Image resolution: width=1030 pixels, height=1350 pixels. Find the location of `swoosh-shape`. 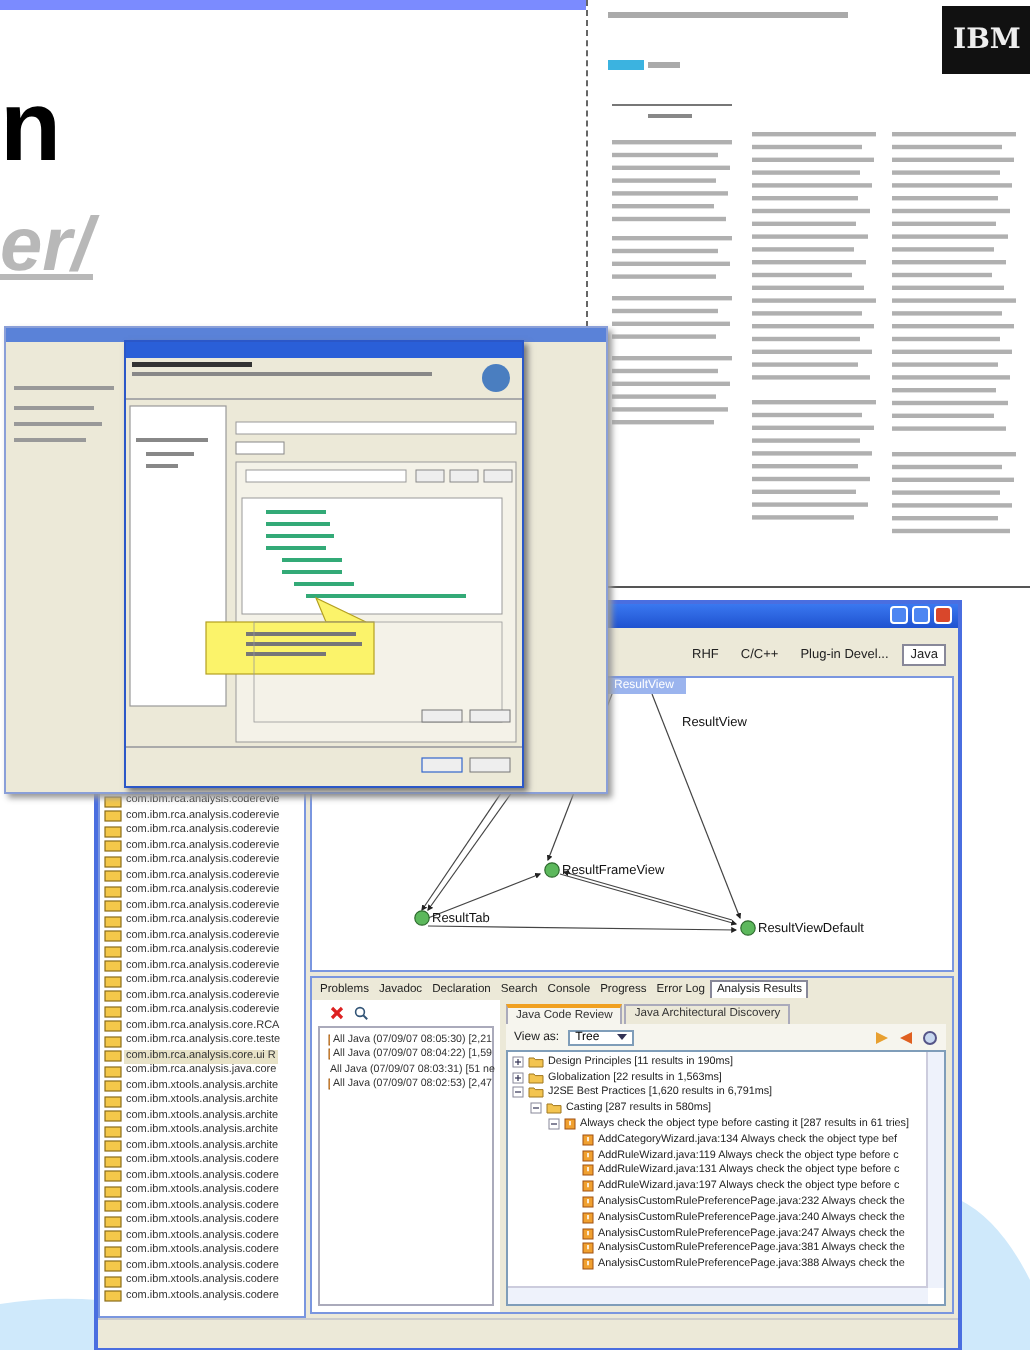

swoosh-shape is located at coordinates (49, 1324).